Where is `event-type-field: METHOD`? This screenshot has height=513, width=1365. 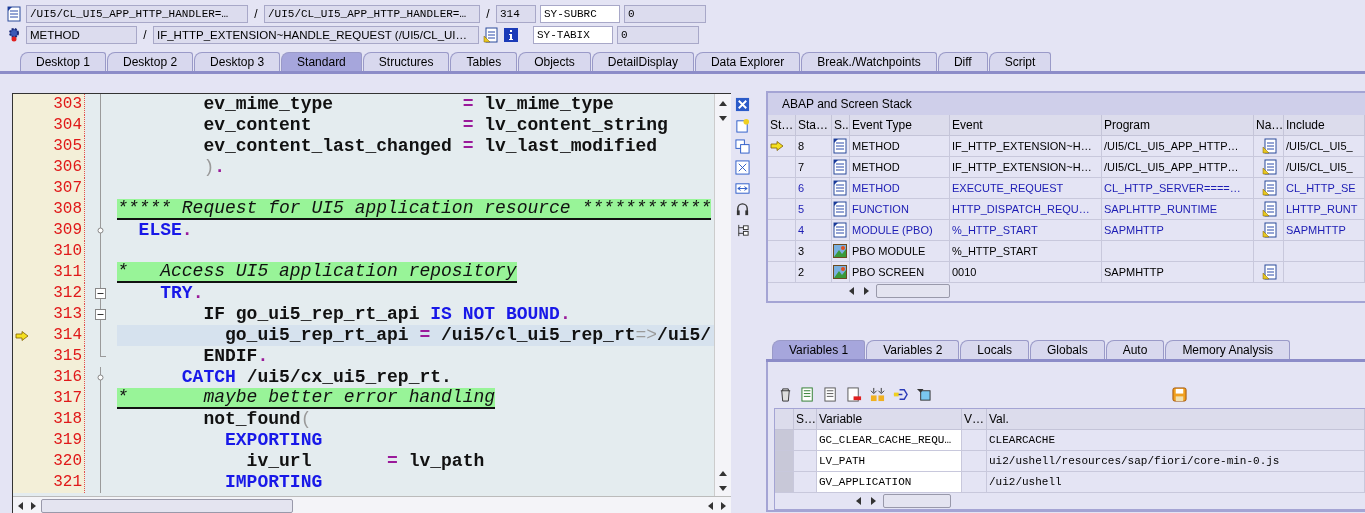
event-type-field: METHOD is located at coordinates (81, 35).